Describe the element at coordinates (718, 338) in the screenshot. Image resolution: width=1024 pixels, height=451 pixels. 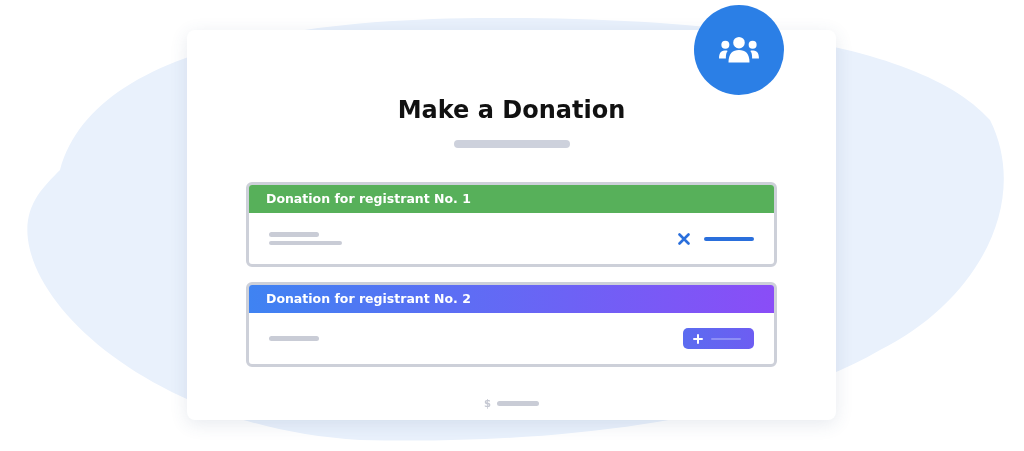
I see `add-button` at that location.